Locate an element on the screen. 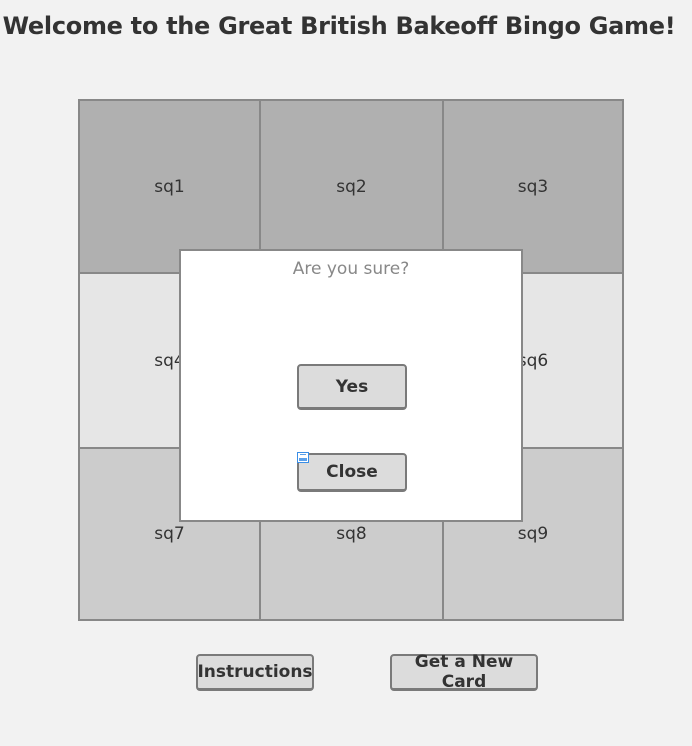 The height and width of the screenshot is (746, 692). new-card-button: Get a New Card is located at coordinates (464, 672).